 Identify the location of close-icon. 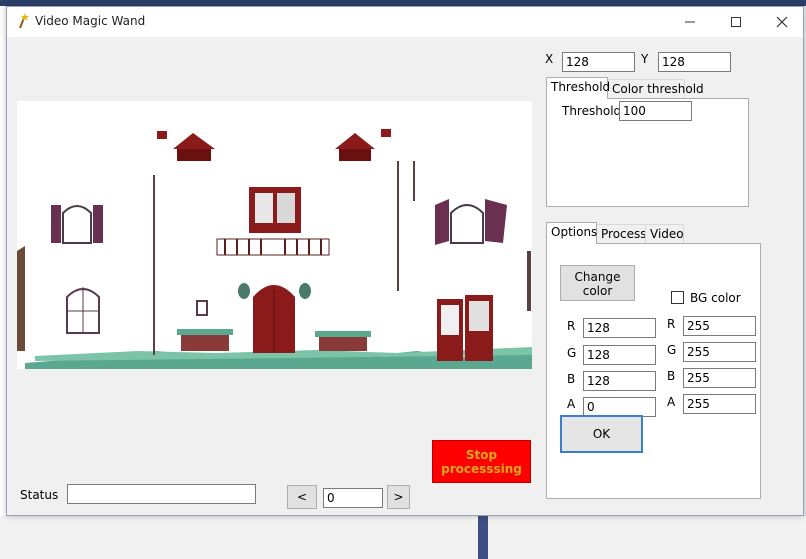
(782, 22).